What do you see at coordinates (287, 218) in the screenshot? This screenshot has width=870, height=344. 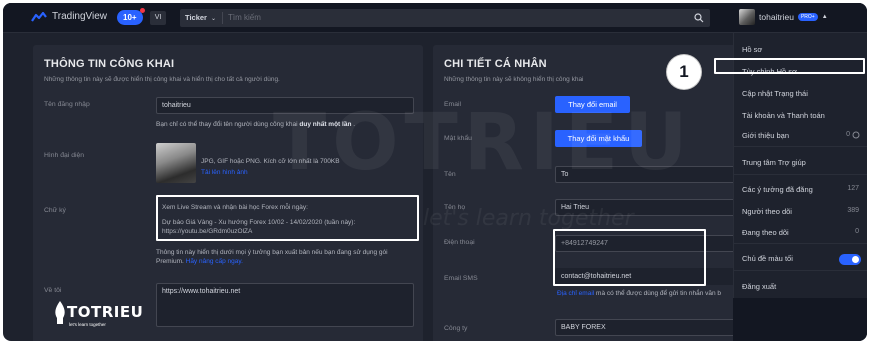 I see `signature-highlight` at bounding box center [287, 218].